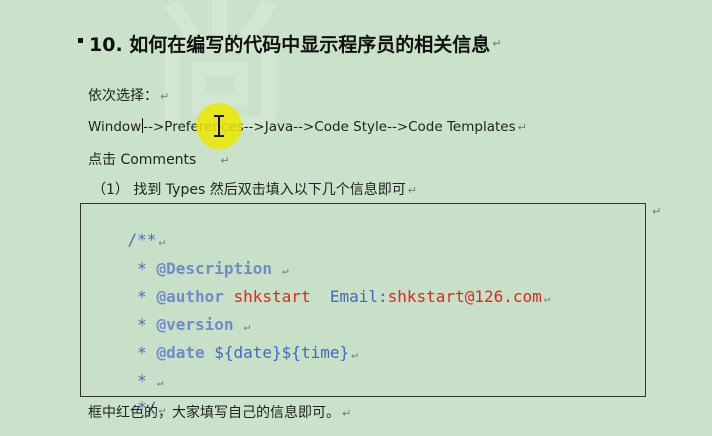 This screenshot has width=712, height=436. Describe the element at coordinates (123, 96) in the screenshot. I see `select-text: 依次选择：` at that location.